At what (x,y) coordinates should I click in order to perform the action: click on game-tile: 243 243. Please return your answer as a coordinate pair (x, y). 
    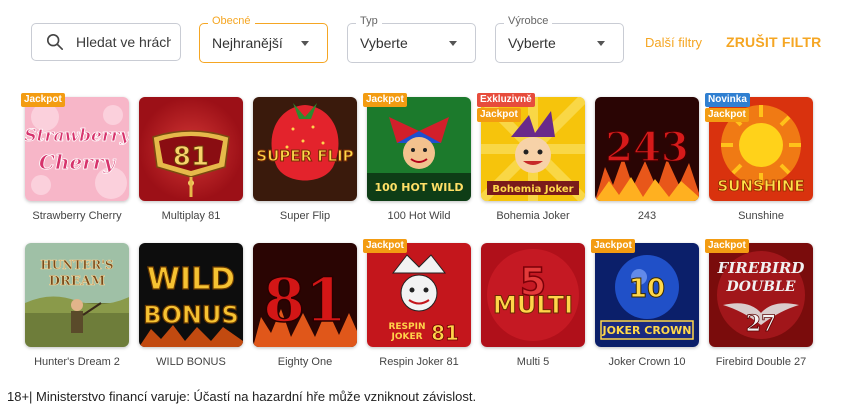
    Looking at the image, I should click on (647, 160).